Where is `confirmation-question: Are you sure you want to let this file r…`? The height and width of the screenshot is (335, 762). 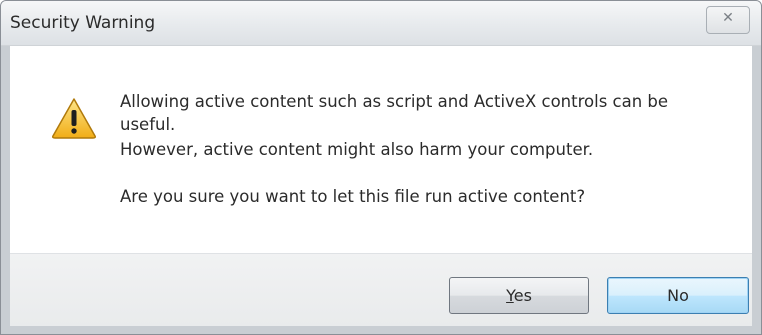
confirmation-question: Are you sure you want to let this file r… is located at coordinates (353, 196).